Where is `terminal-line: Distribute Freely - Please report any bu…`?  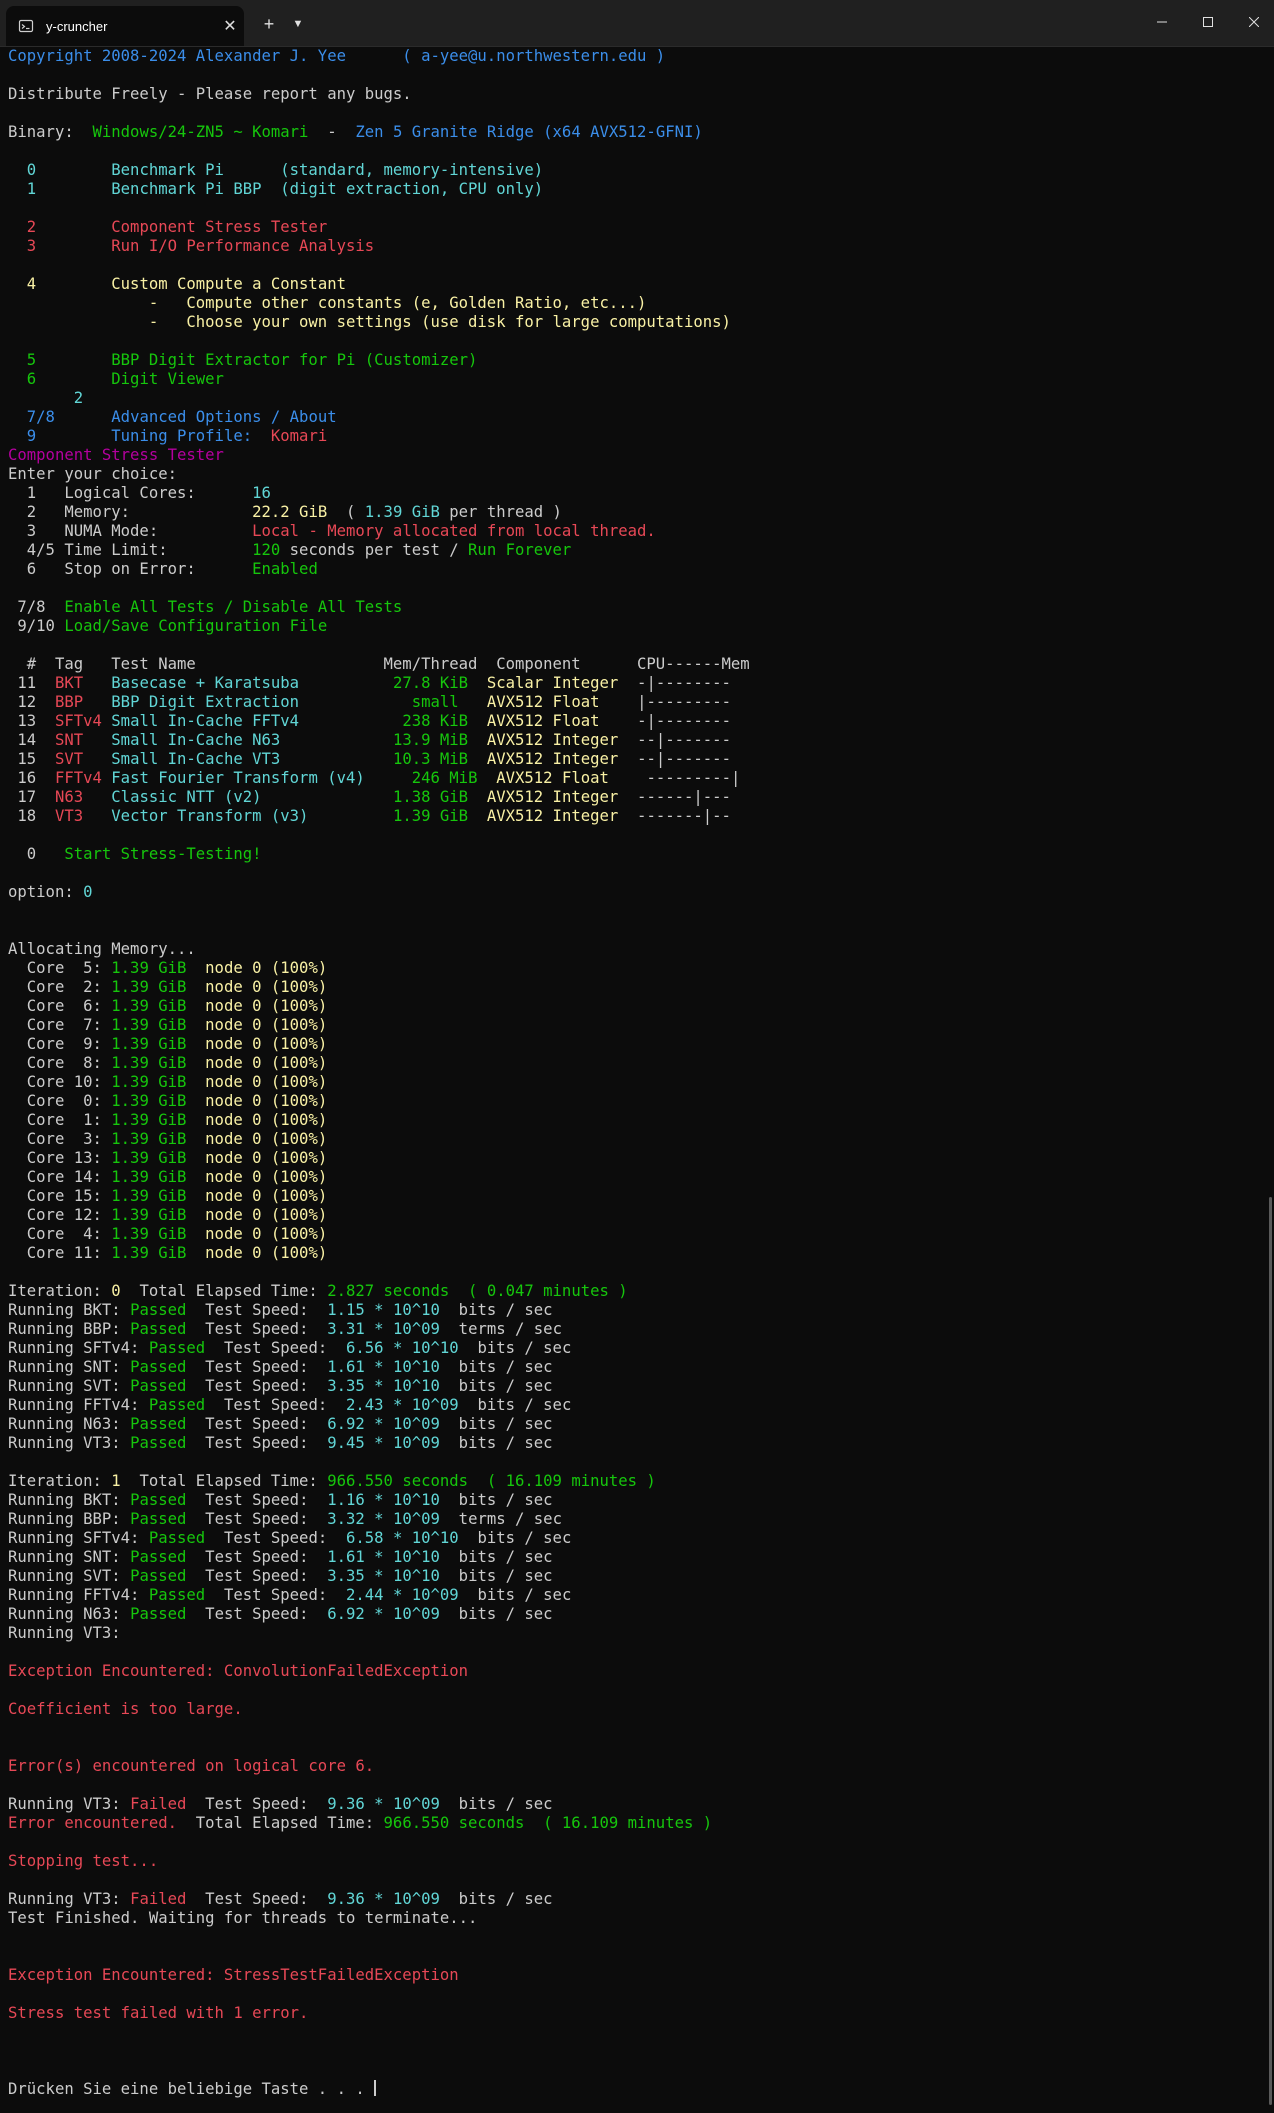
terminal-line: Distribute Freely - Please report any bu… is located at coordinates (633, 94).